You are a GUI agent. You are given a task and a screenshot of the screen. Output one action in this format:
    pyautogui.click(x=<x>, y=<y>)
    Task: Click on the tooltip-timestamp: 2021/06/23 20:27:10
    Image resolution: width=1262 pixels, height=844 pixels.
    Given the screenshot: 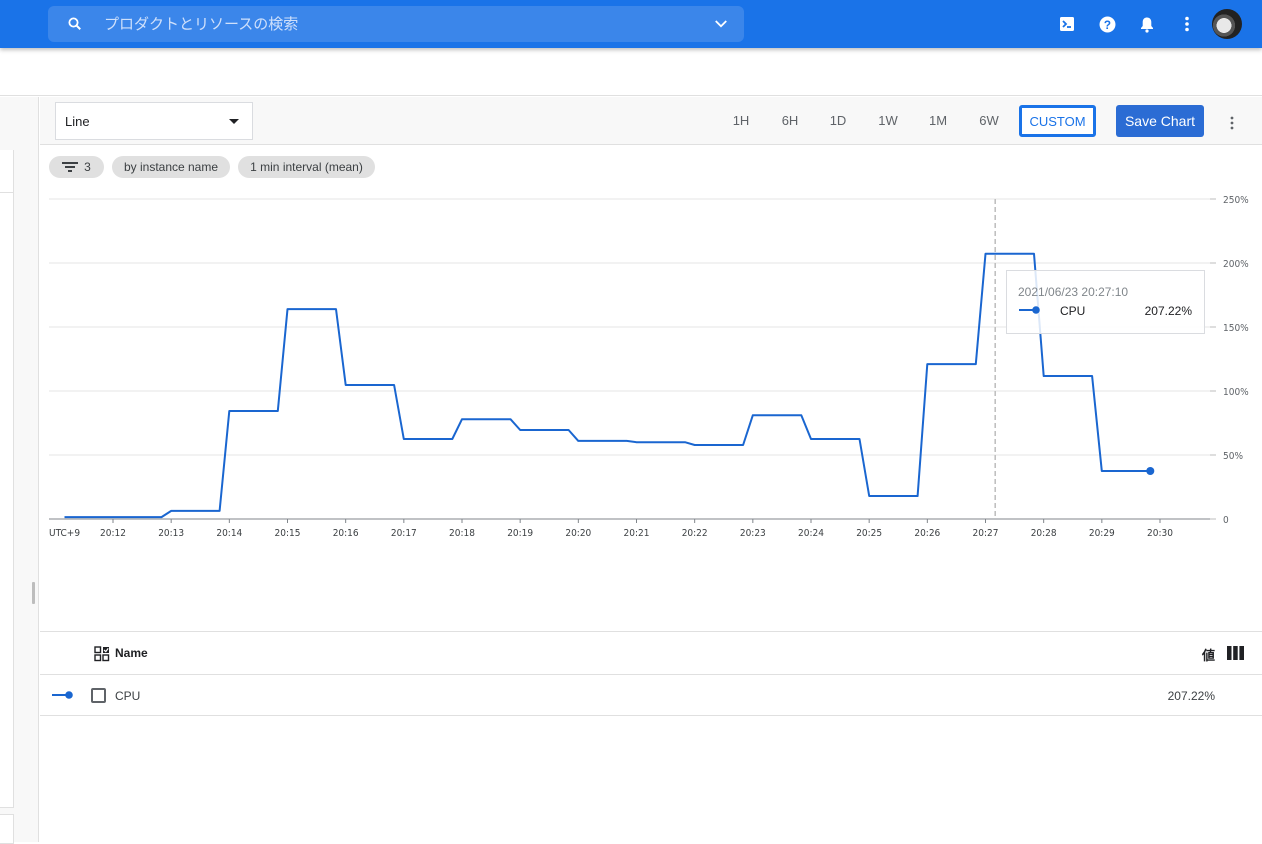 What is the action you would take?
    pyautogui.click(x=1073, y=292)
    